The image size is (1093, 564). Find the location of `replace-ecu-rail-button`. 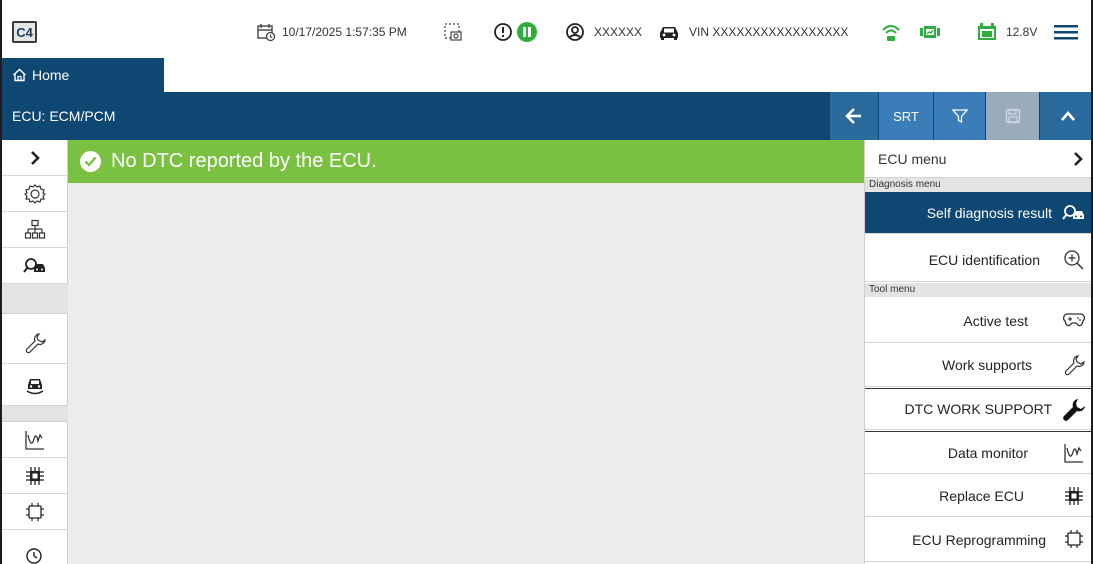

replace-ecu-rail-button is located at coordinates (35, 476).